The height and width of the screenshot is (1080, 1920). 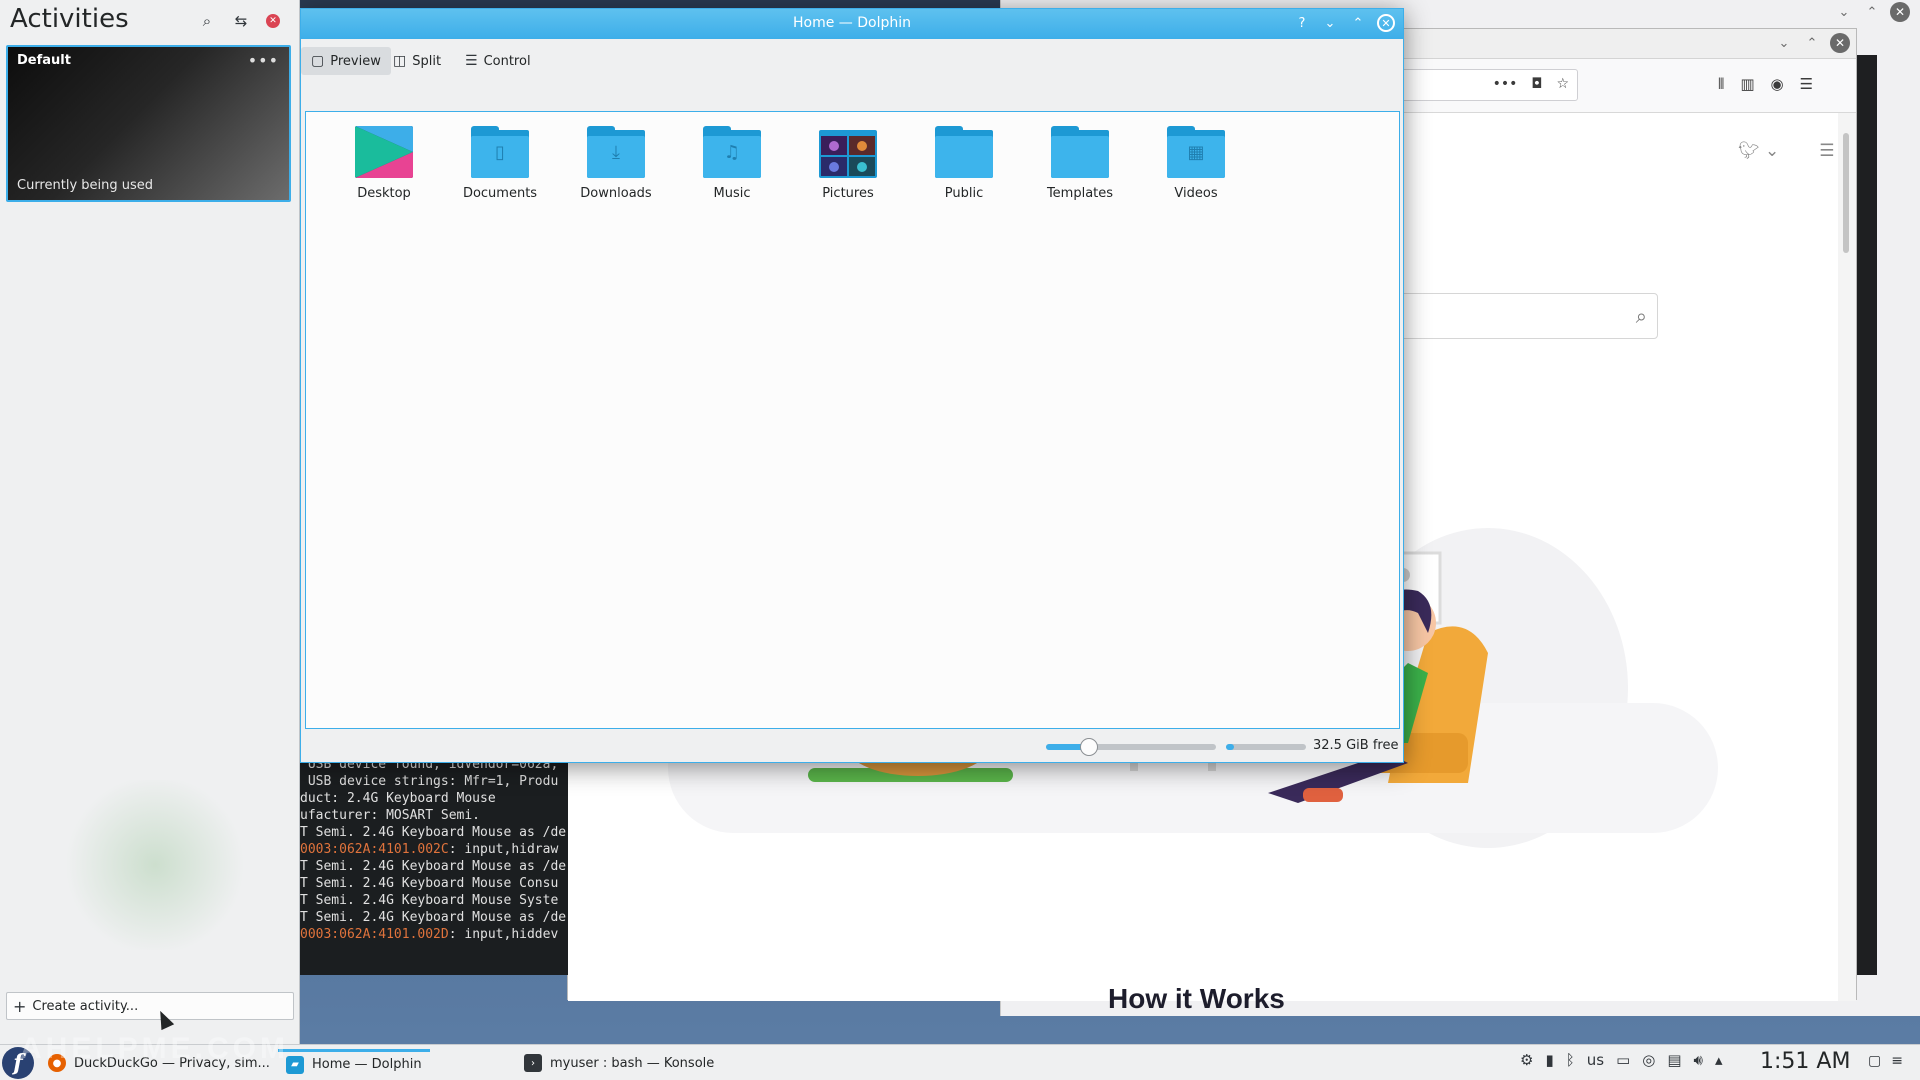 I want to click on split-icon: ◫, so click(x=400, y=61).